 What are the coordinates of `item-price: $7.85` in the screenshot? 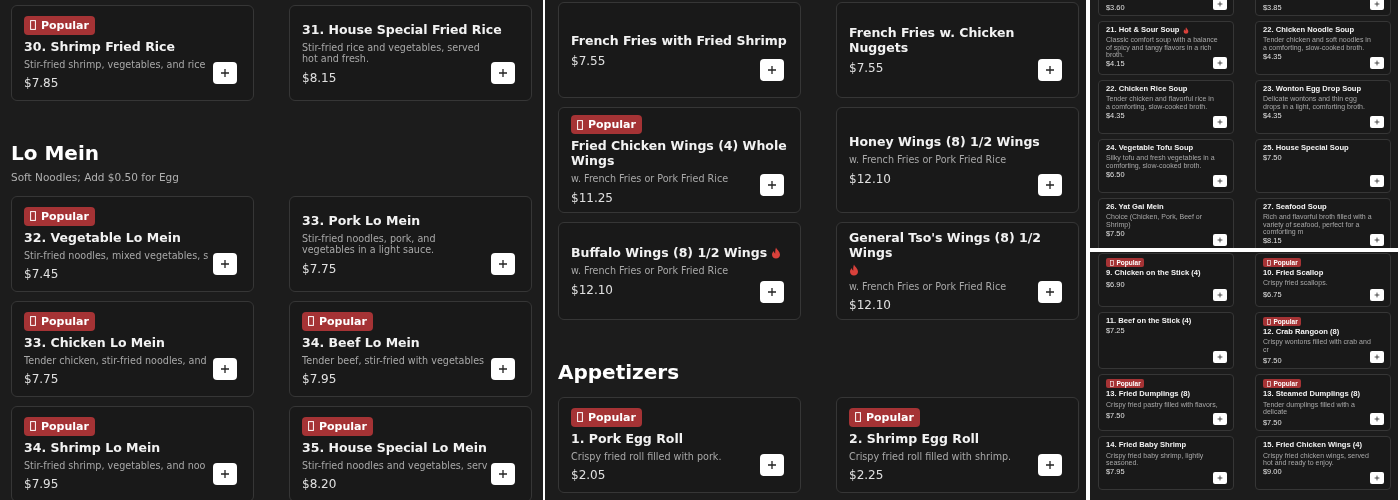 It's located at (41, 83).